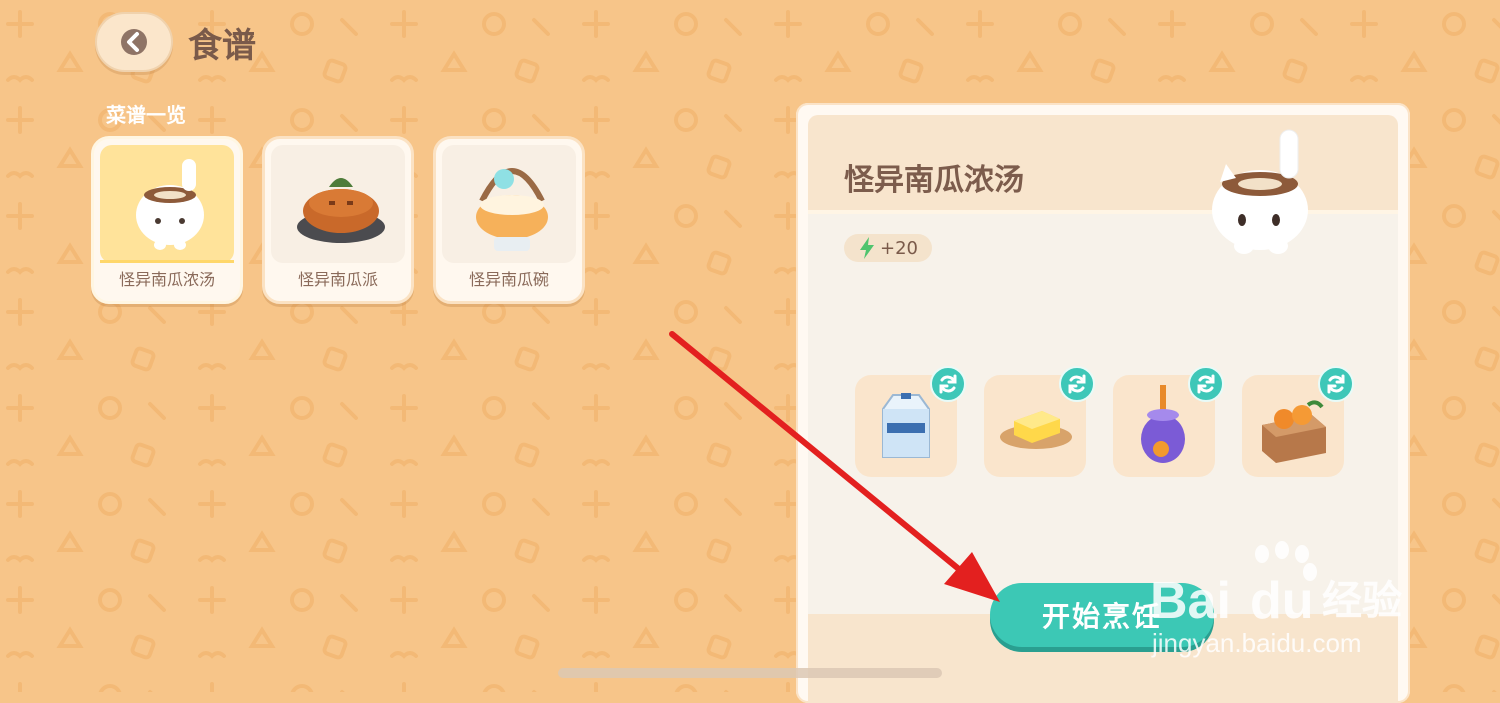 This screenshot has height=703, width=1500. What do you see at coordinates (512, 209) in the screenshot?
I see `pumpkin-bowl-icon` at bounding box center [512, 209].